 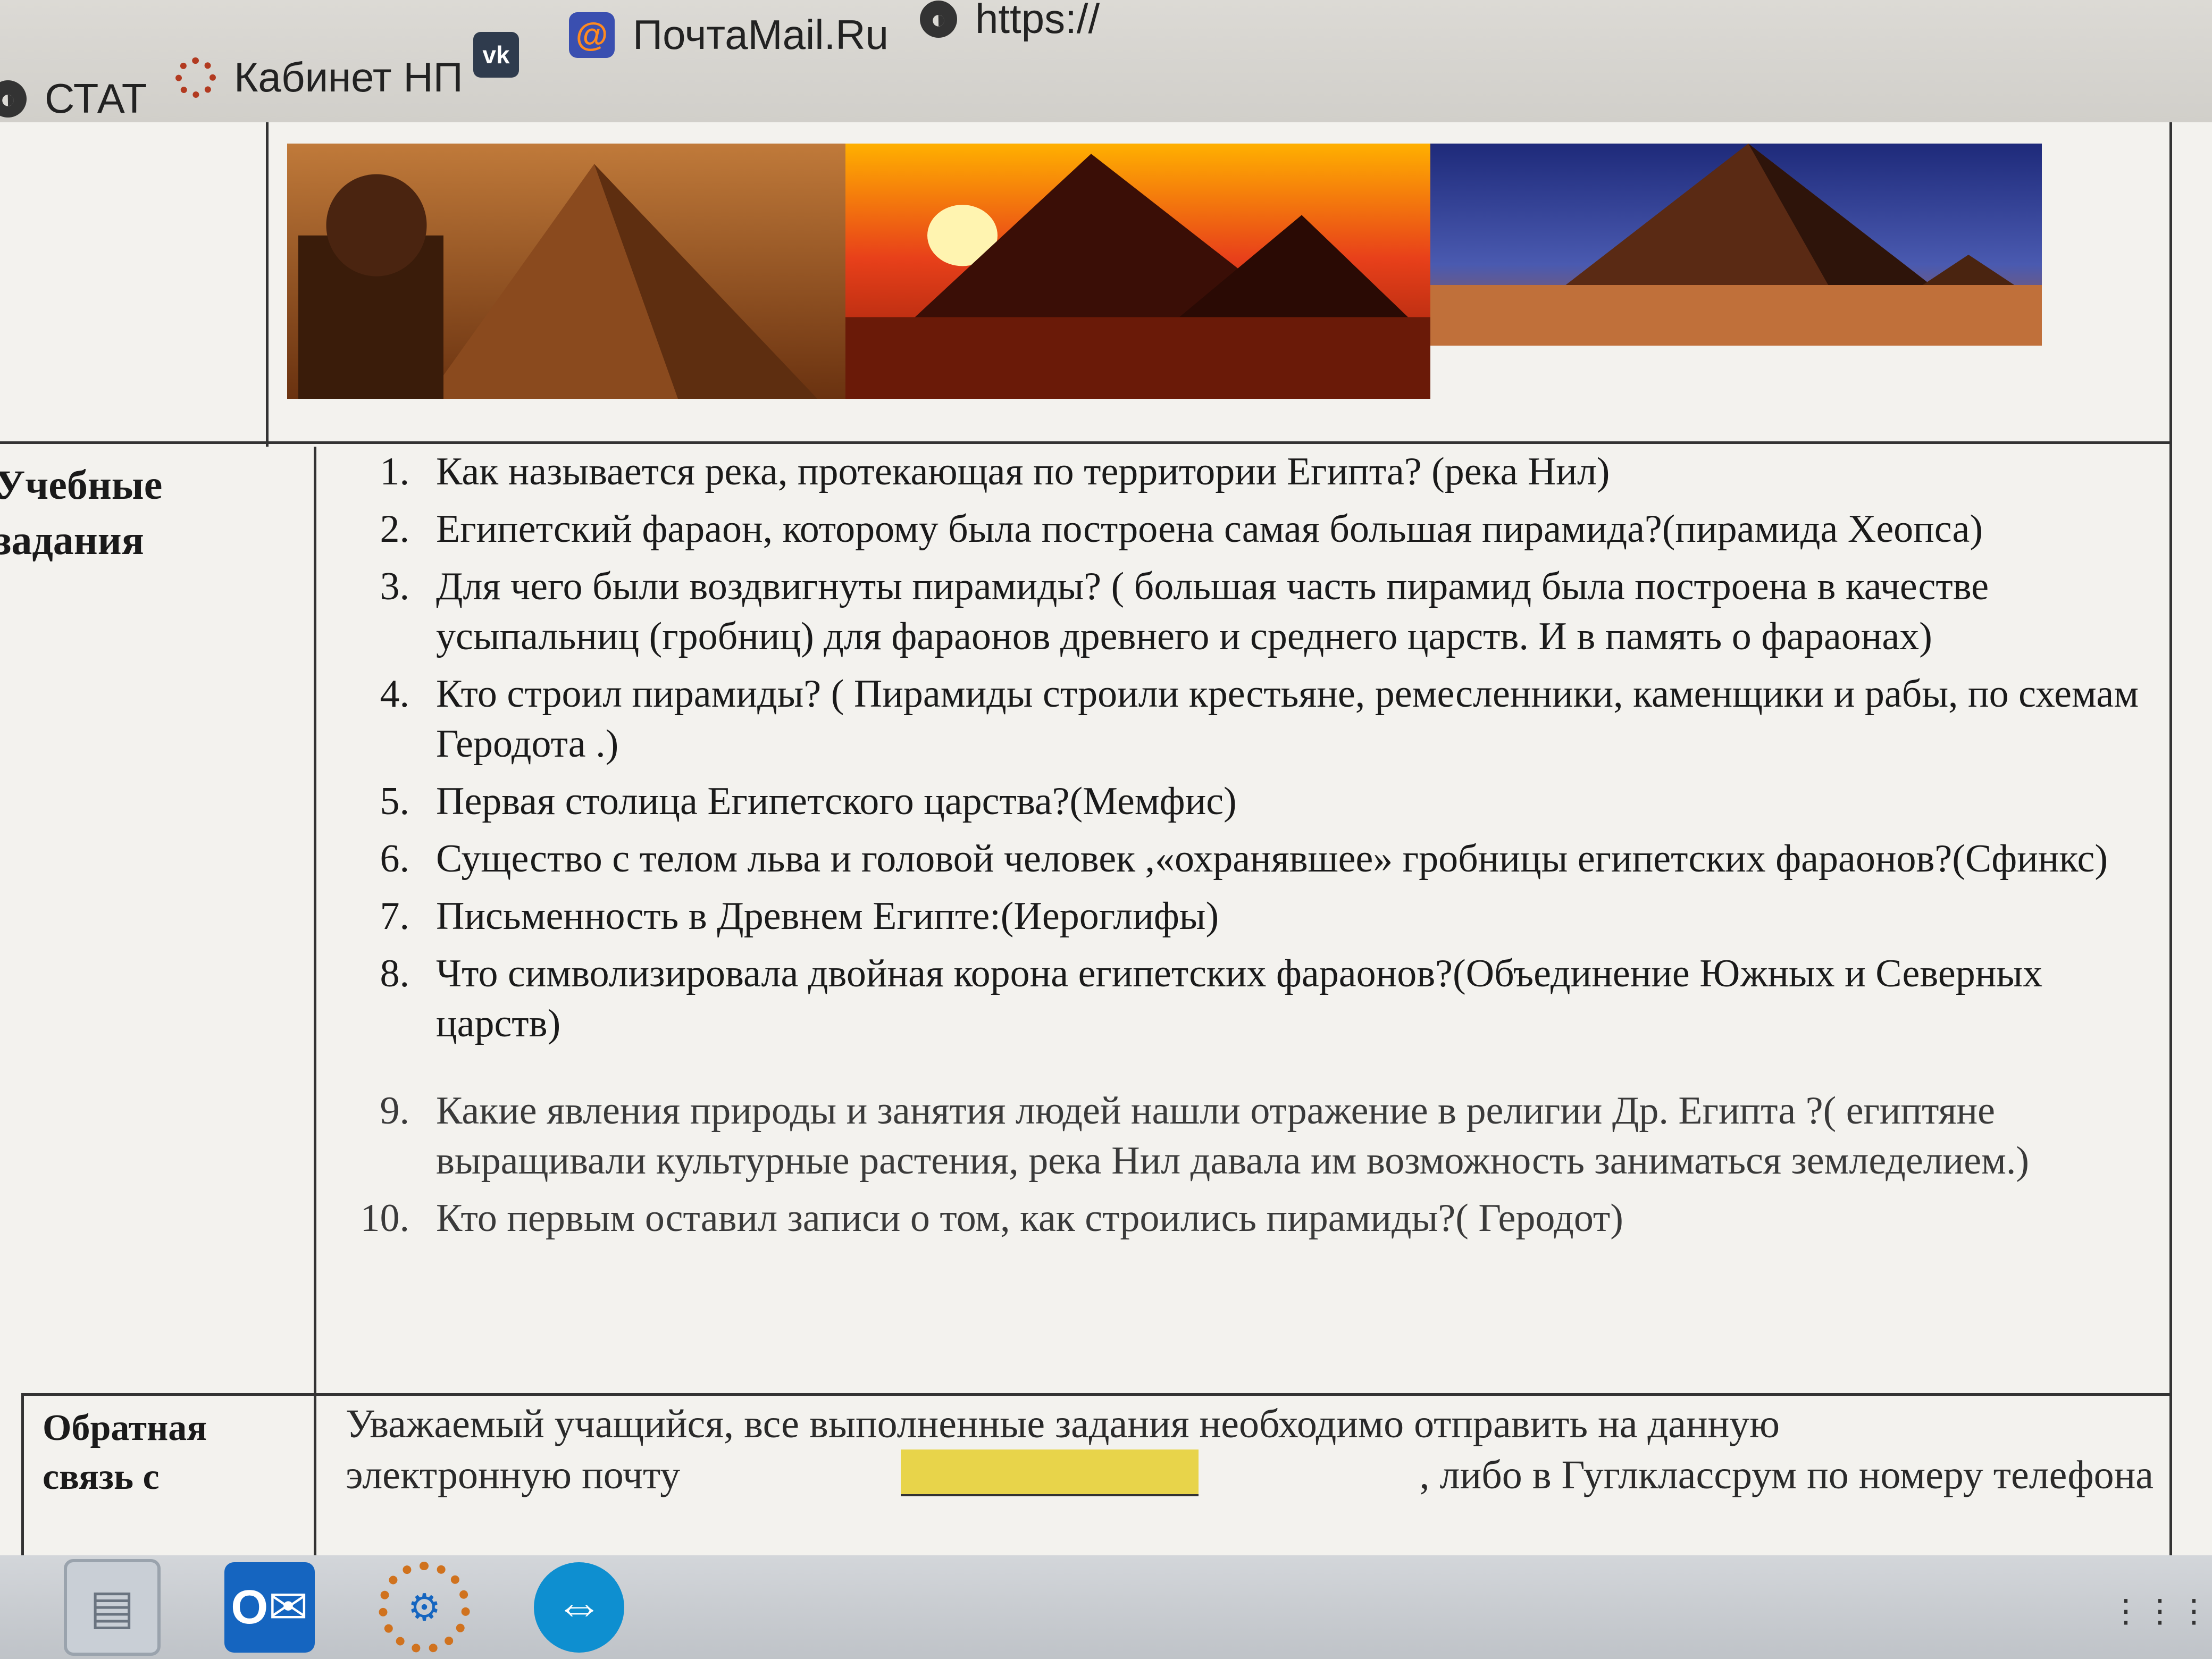 I want to click on teamviewer-app-icon: ⇔, so click(x=579, y=1607).